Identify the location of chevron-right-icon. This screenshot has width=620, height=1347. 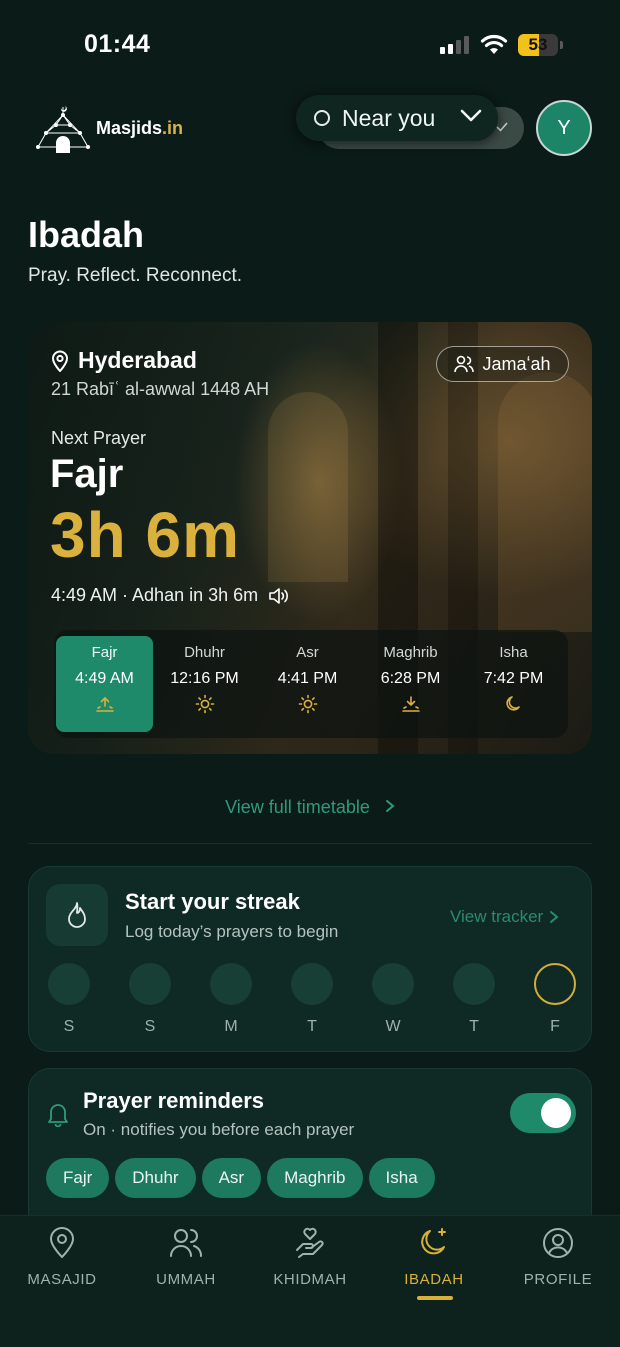
(390, 806).